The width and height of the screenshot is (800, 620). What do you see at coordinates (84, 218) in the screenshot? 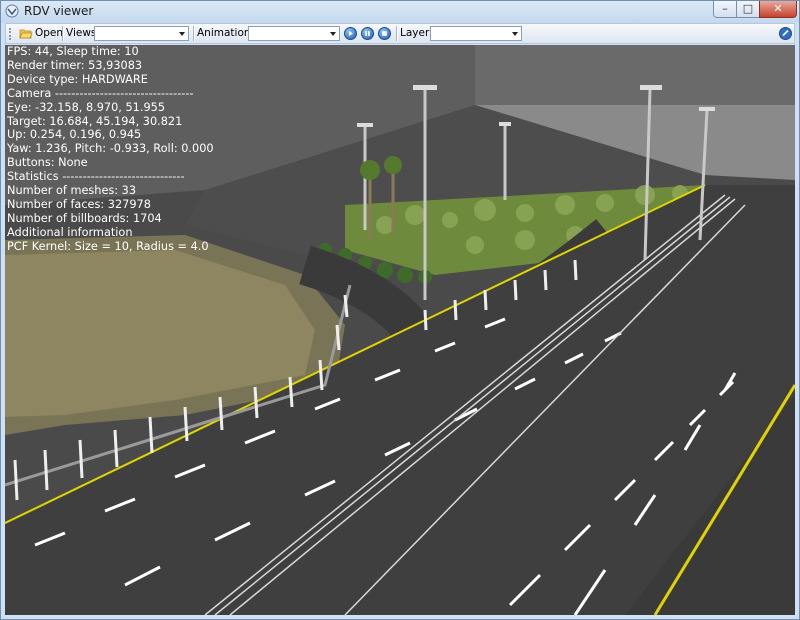
I see `overlay-line-billboards: Number of billboards: 1704` at bounding box center [84, 218].